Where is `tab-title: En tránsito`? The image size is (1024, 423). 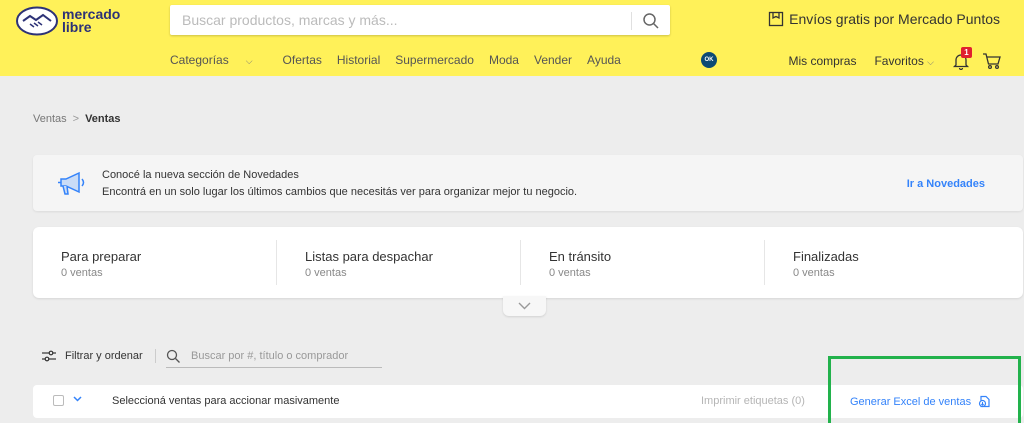
tab-title: En tránsito is located at coordinates (580, 256).